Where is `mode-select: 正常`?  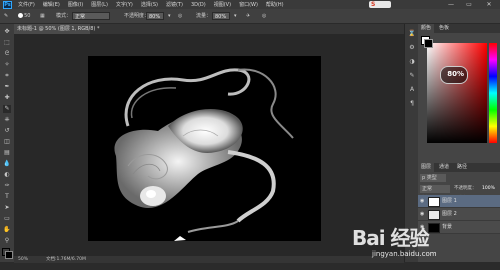
mode-select: 正常 is located at coordinates (91, 16).